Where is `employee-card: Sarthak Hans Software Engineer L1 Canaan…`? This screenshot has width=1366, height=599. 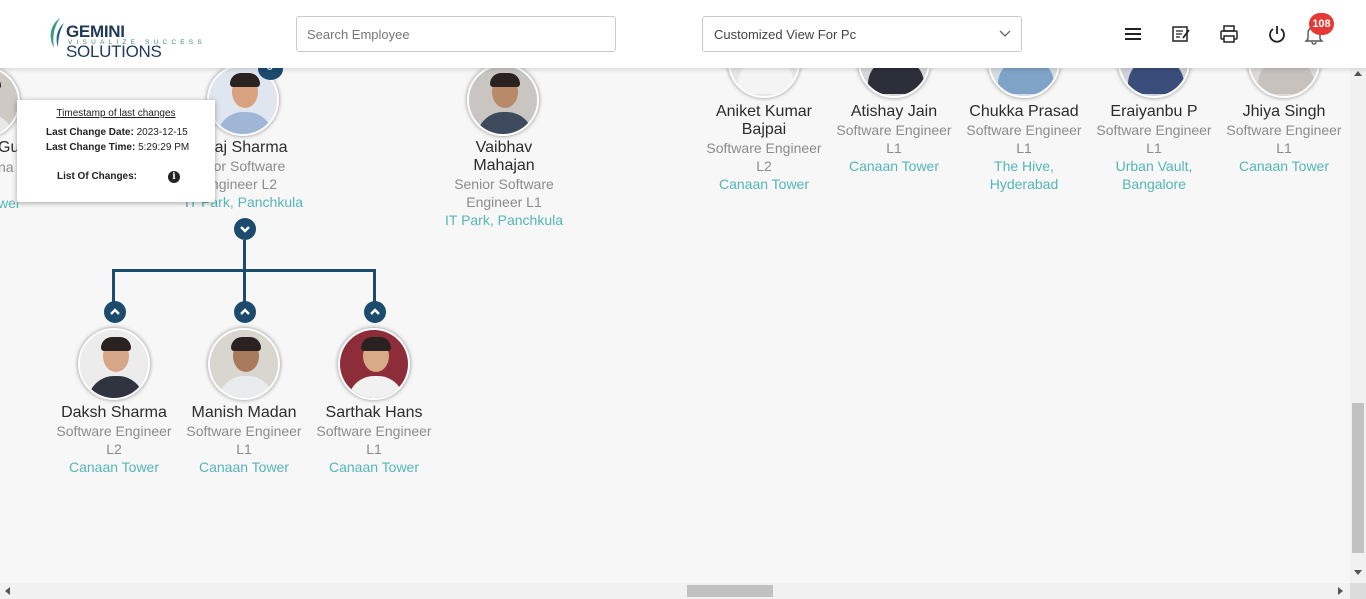 employee-card: Sarthak Hans Software Engineer L1 Canaan… is located at coordinates (374, 440).